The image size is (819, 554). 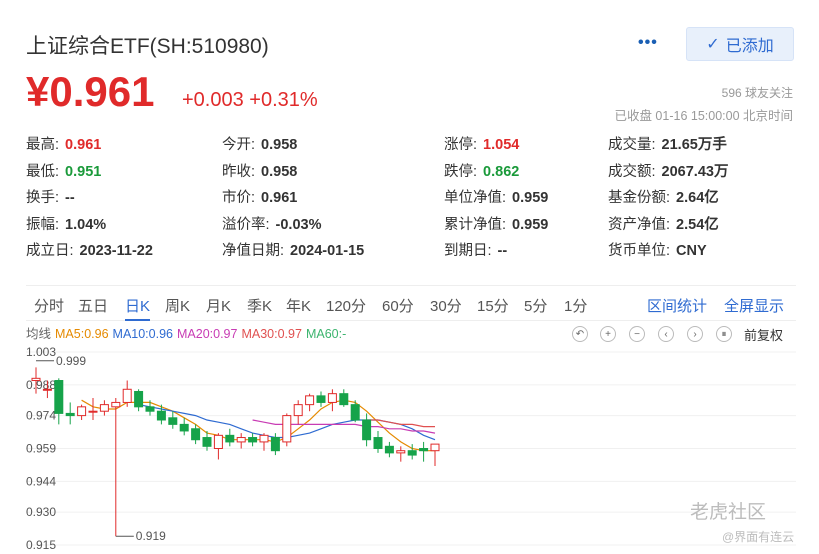 What do you see at coordinates (632, 171) in the screenshot?
I see `stat-label: 成交额:` at bounding box center [632, 171].